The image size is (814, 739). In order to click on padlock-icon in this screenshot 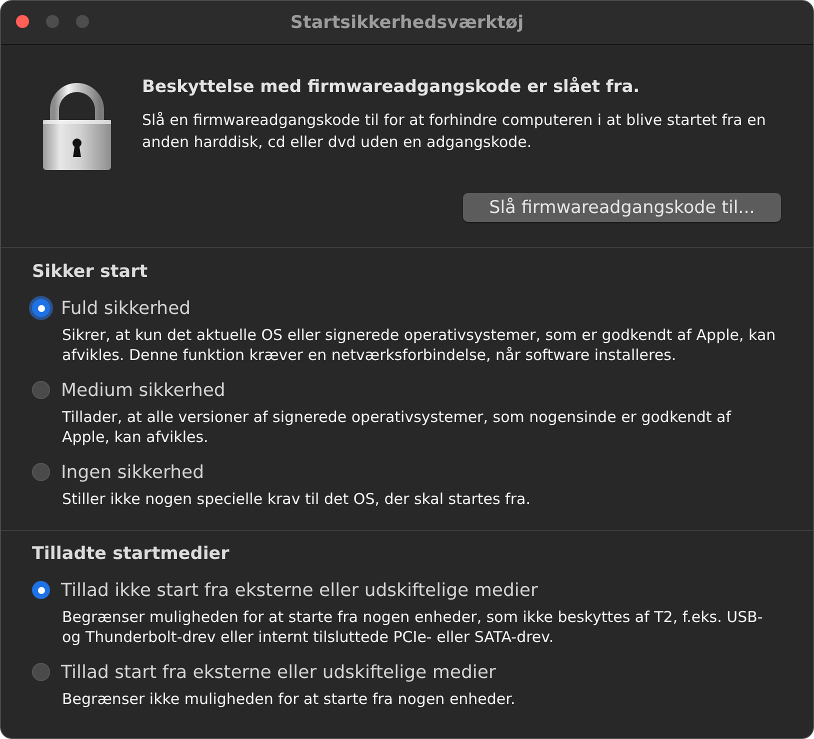, I will do `click(77, 126)`.